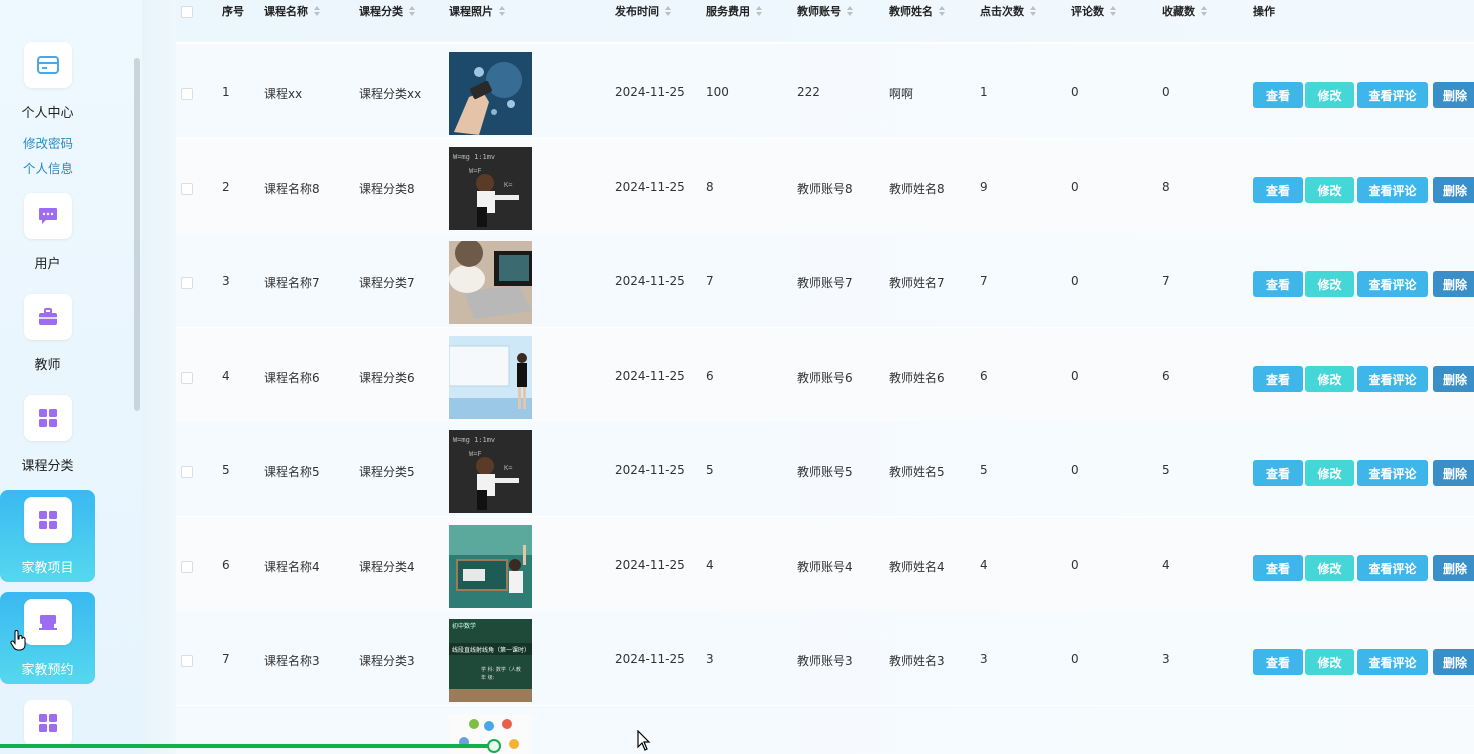  Describe the element at coordinates (901, 94) in the screenshot. I see `cell-teacher-name: 啊啊` at that location.